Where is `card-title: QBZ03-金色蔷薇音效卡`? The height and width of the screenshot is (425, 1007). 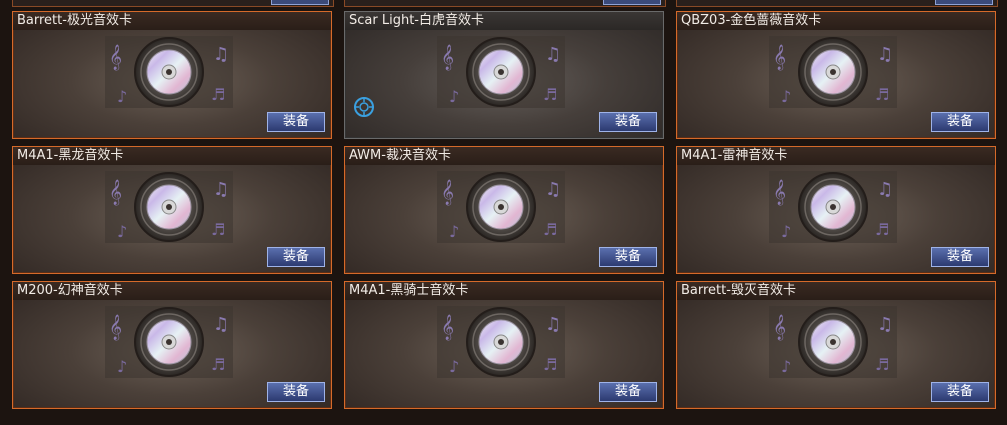
card-title: QBZ03-金色蔷薇音效卡 is located at coordinates (751, 20).